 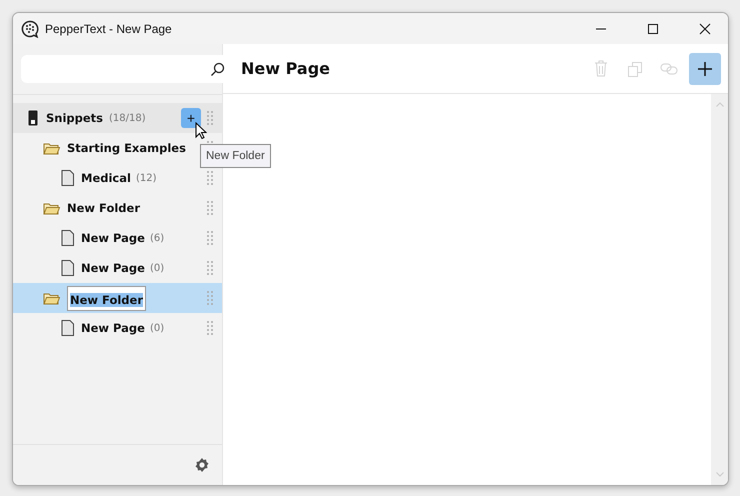 What do you see at coordinates (146, 178) in the screenshot?
I see `item-count: (12)` at bounding box center [146, 178].